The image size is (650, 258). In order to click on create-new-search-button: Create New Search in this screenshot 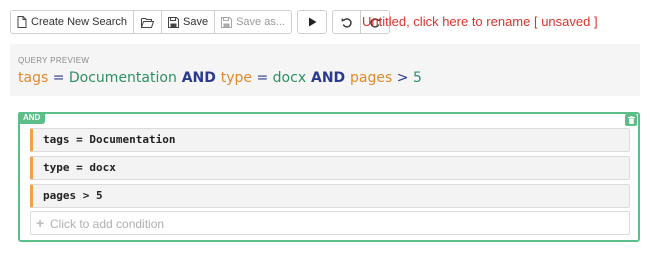, I will do `click(72, 22)`.